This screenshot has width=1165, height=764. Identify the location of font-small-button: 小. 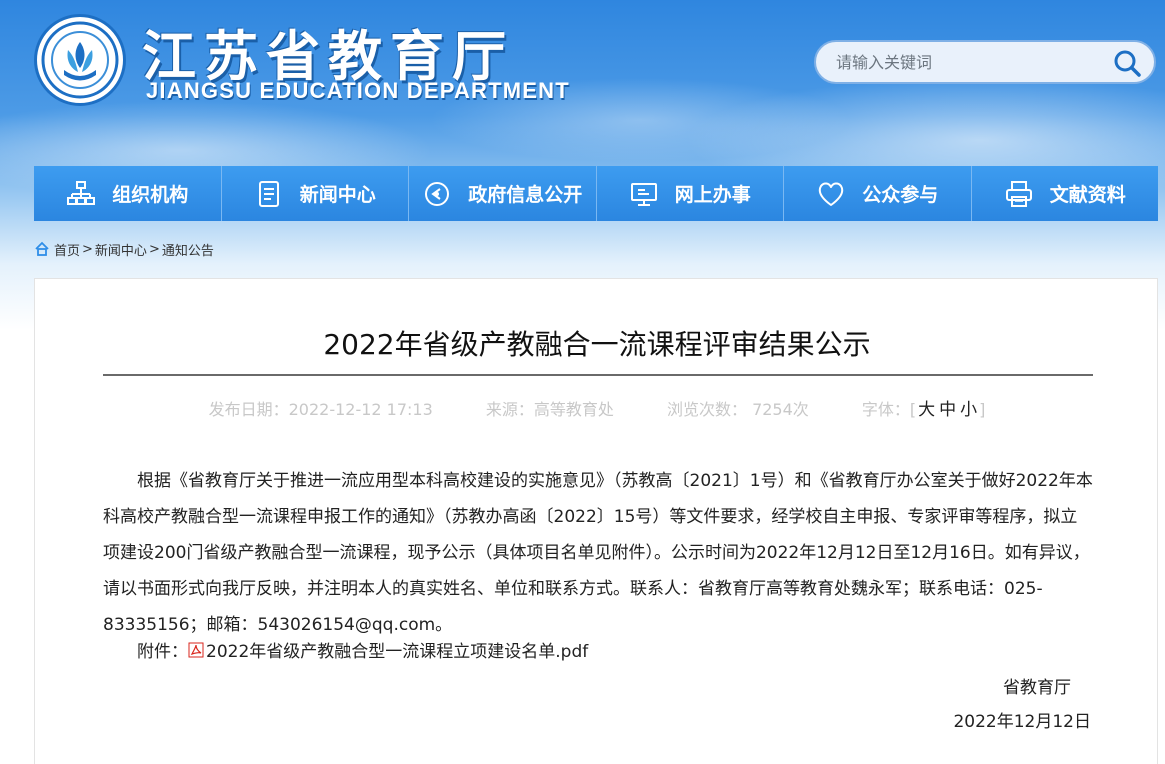
(968, 410).